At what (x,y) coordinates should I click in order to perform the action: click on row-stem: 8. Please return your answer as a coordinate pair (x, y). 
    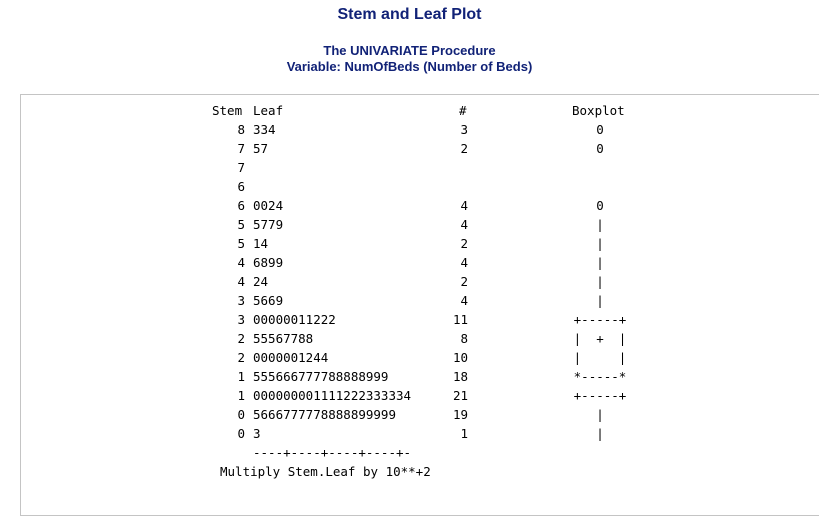
    Looking at the image, I should click on (241, 129).